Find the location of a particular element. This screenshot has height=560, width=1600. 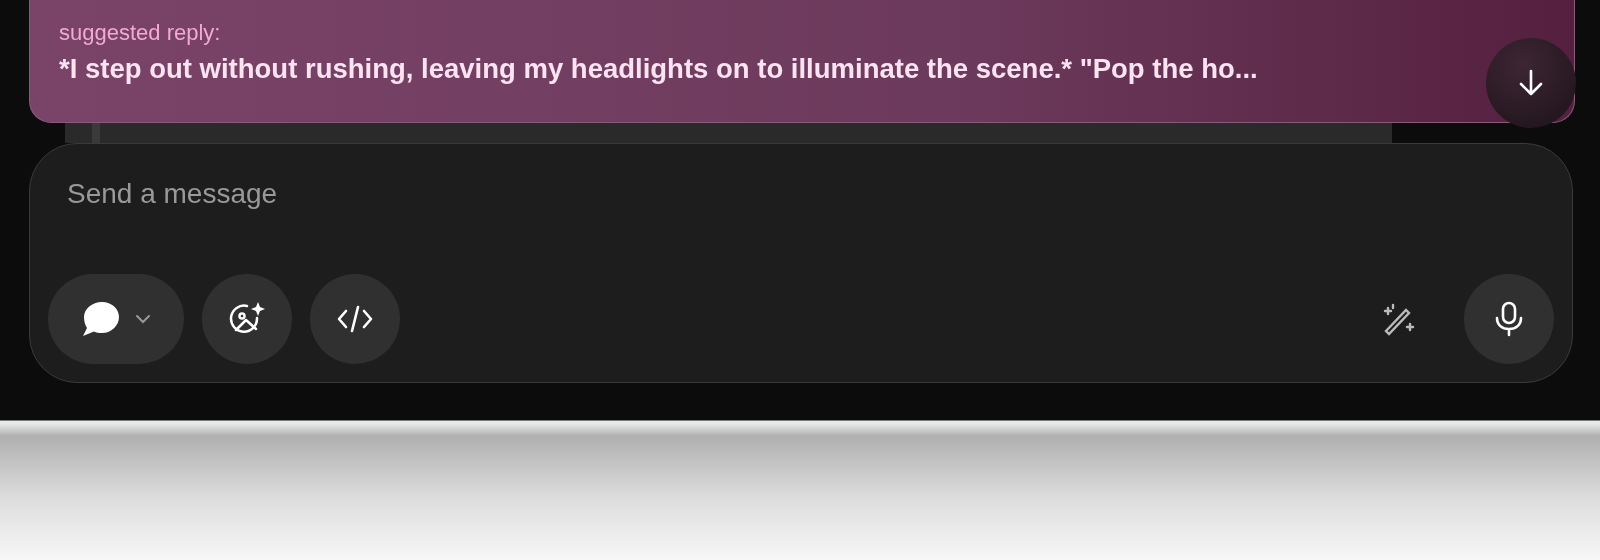

speech-bubble-icon is located at coordinates (101, 319).